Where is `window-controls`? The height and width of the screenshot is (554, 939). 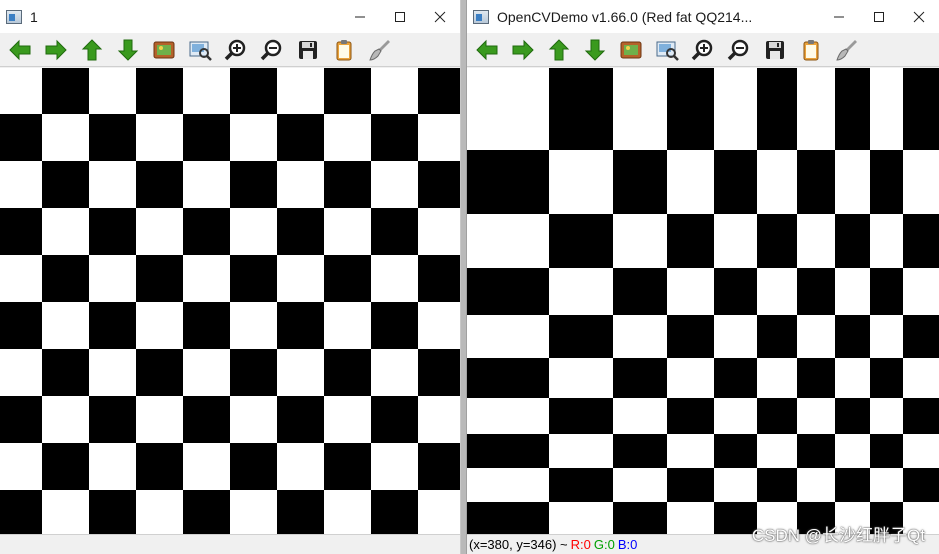
window-controls is located at coordinates (400, 16).